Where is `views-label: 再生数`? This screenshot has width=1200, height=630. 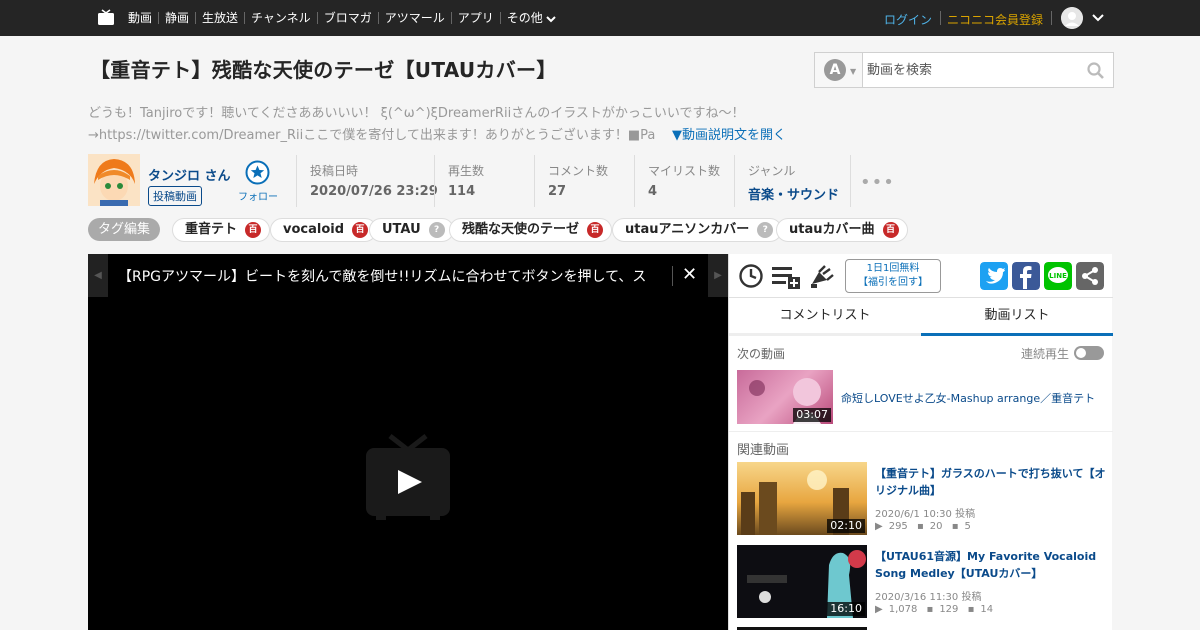
views-label: 再生数 is located at coordinates (466, 171).